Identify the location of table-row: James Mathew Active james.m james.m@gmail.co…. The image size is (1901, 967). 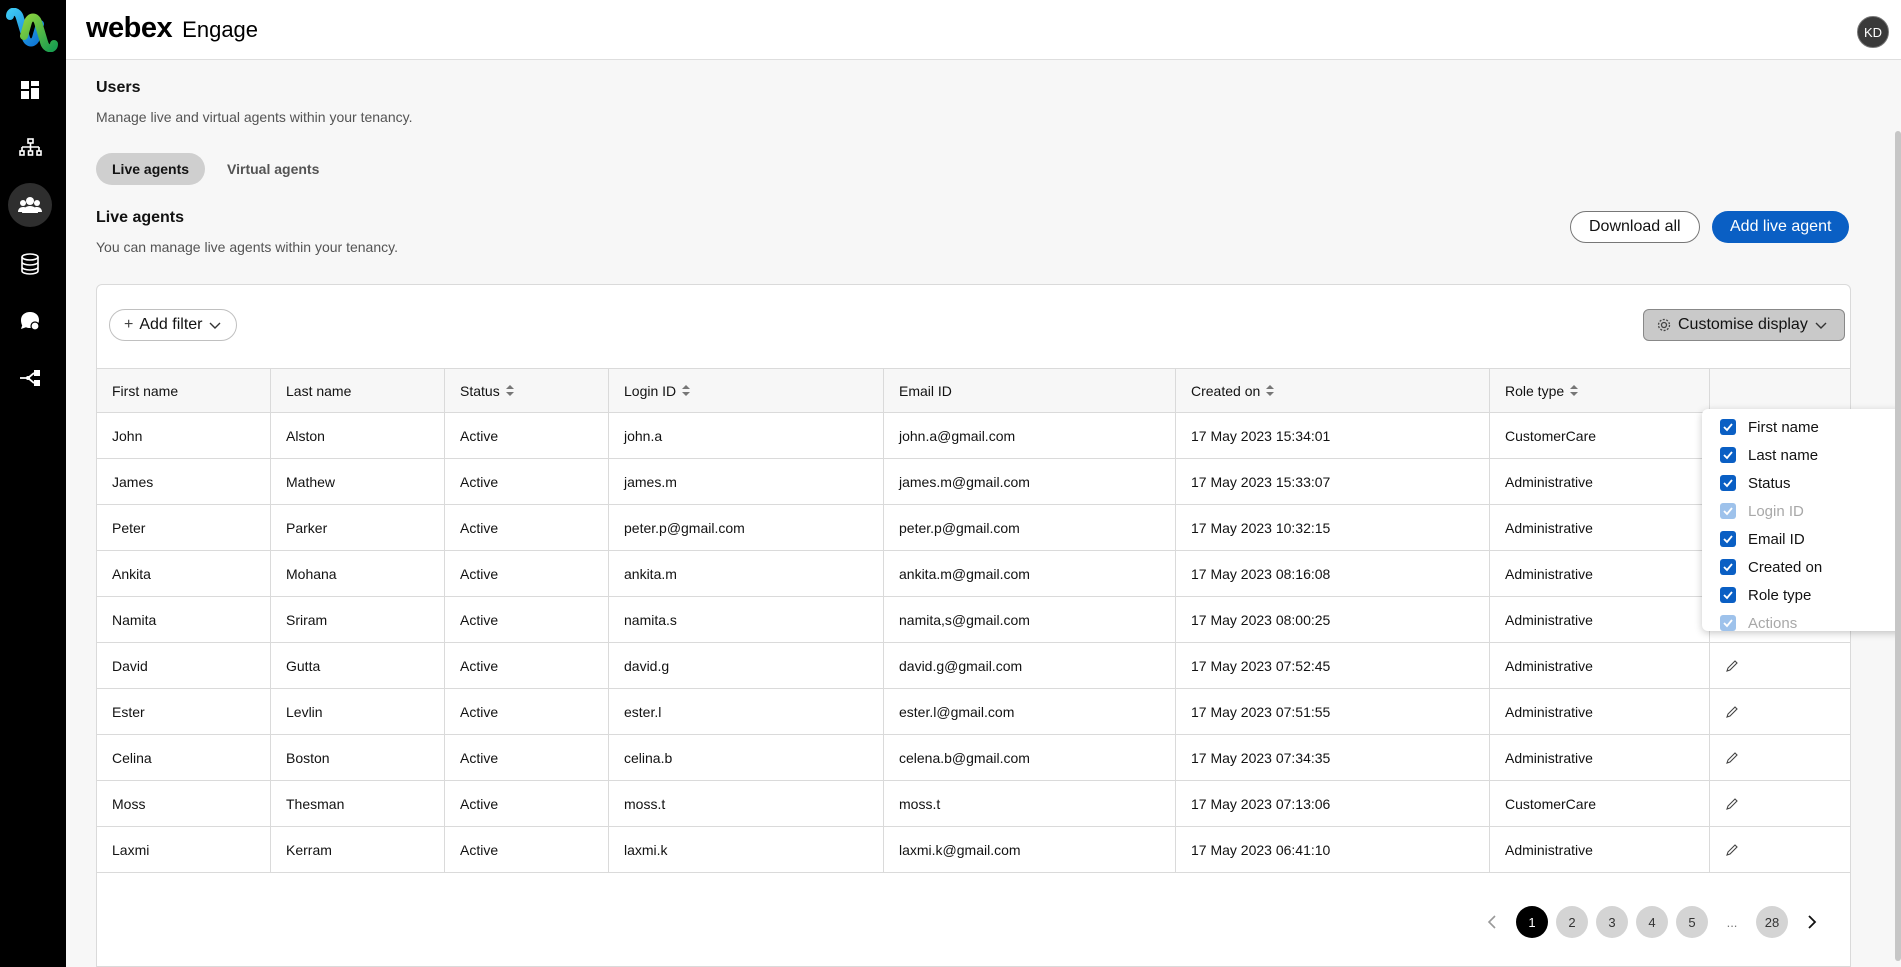
(973, 482).